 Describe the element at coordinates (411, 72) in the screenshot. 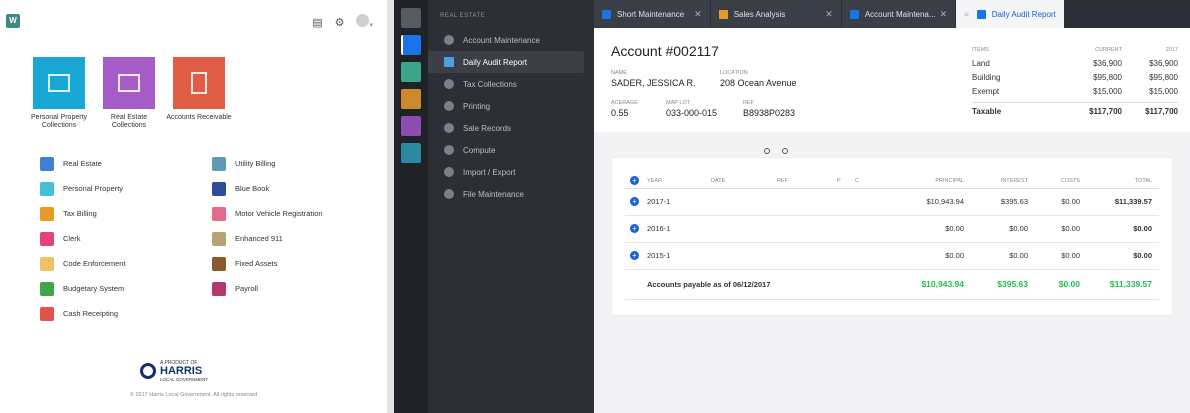

I see `person-icon` at that location.